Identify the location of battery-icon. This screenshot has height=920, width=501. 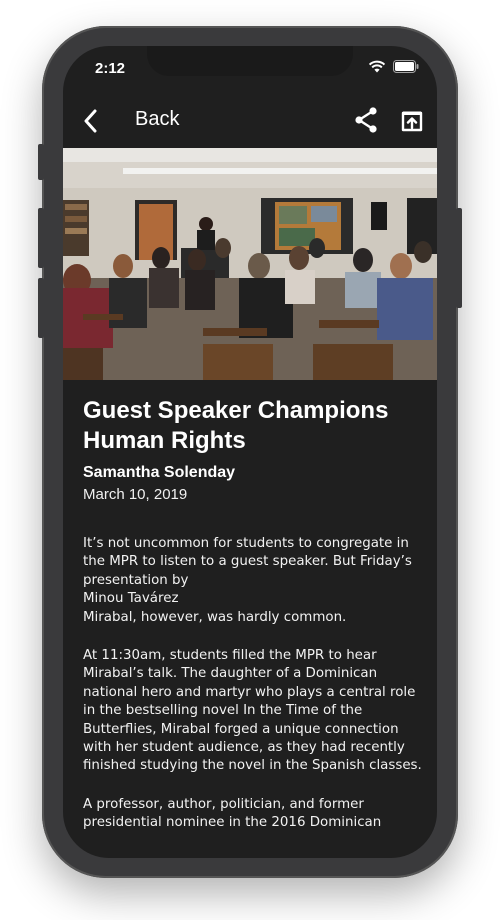
(406, 66).